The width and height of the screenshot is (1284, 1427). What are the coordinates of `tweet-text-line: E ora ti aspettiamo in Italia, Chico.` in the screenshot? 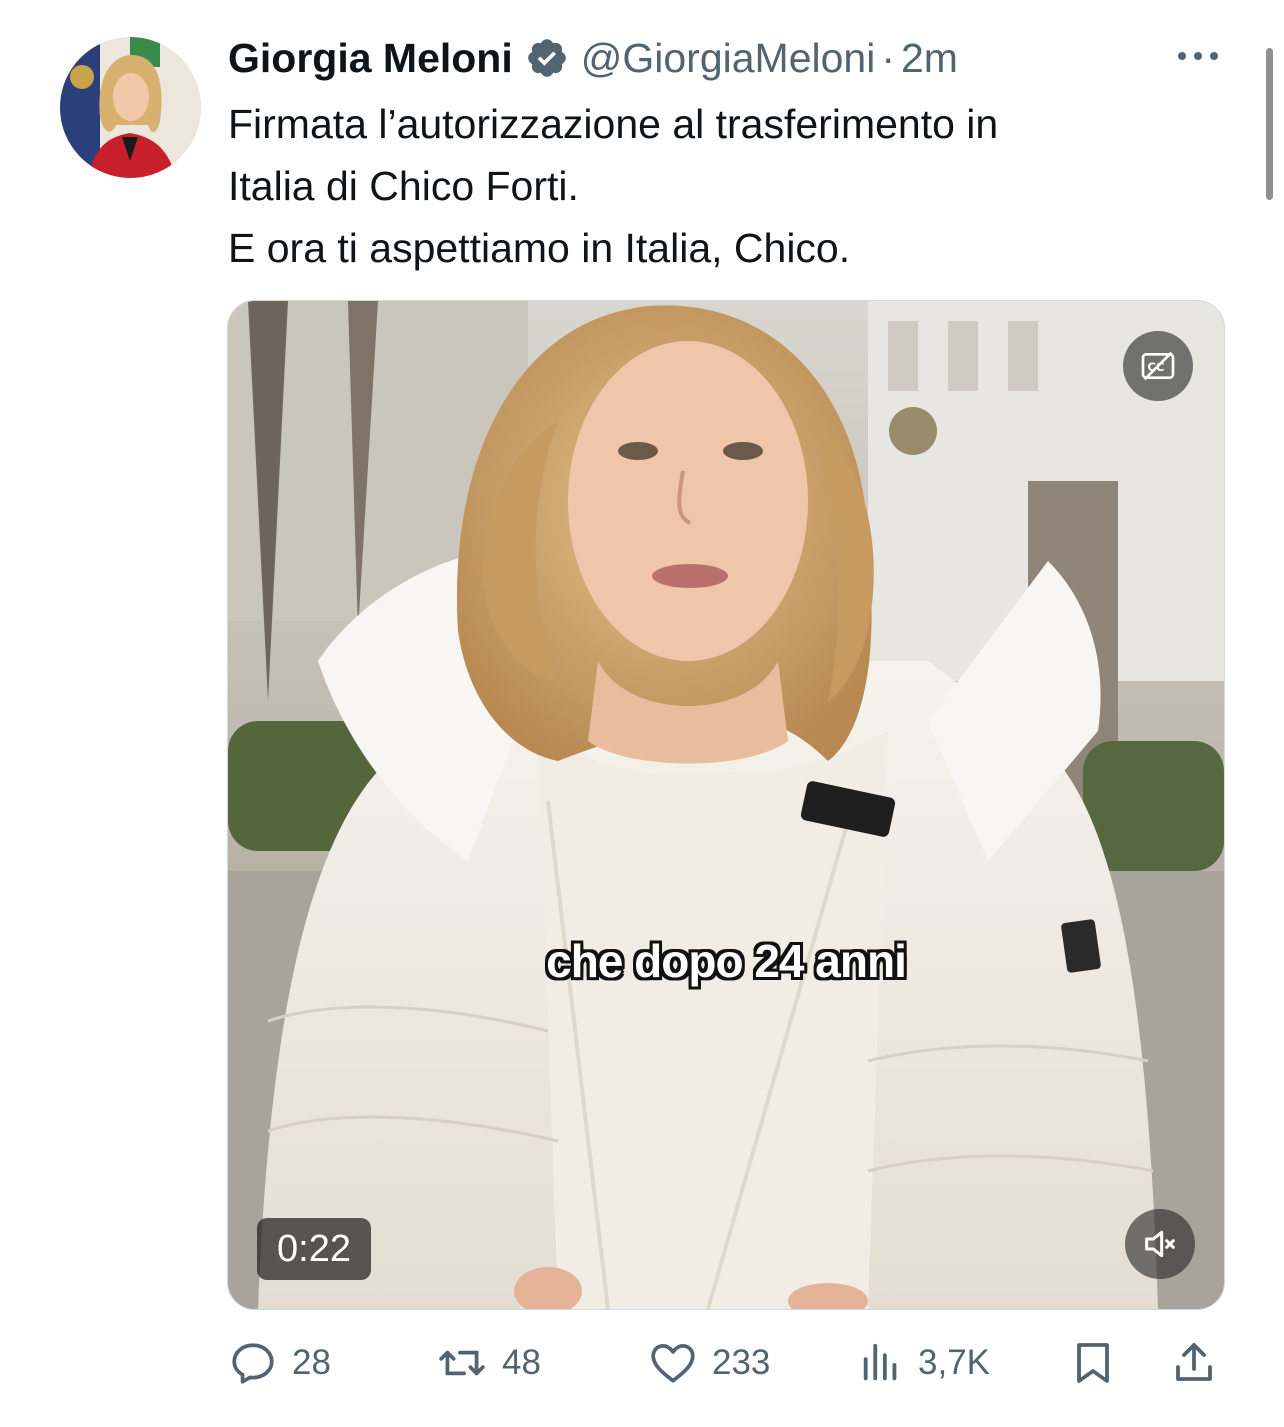 It's located at (539, 248).